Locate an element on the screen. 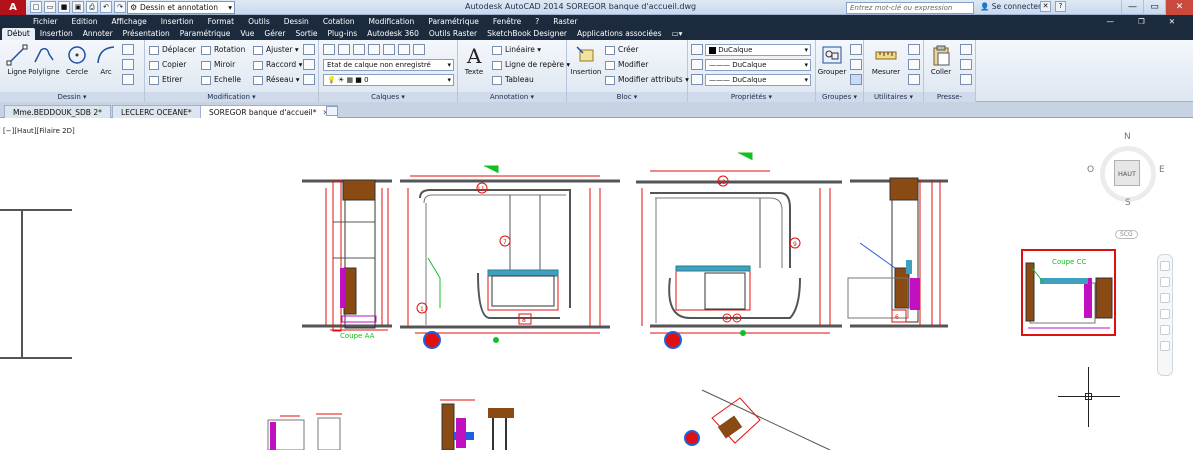  print-icon: ⎙ is located at coordinates (92, 7).